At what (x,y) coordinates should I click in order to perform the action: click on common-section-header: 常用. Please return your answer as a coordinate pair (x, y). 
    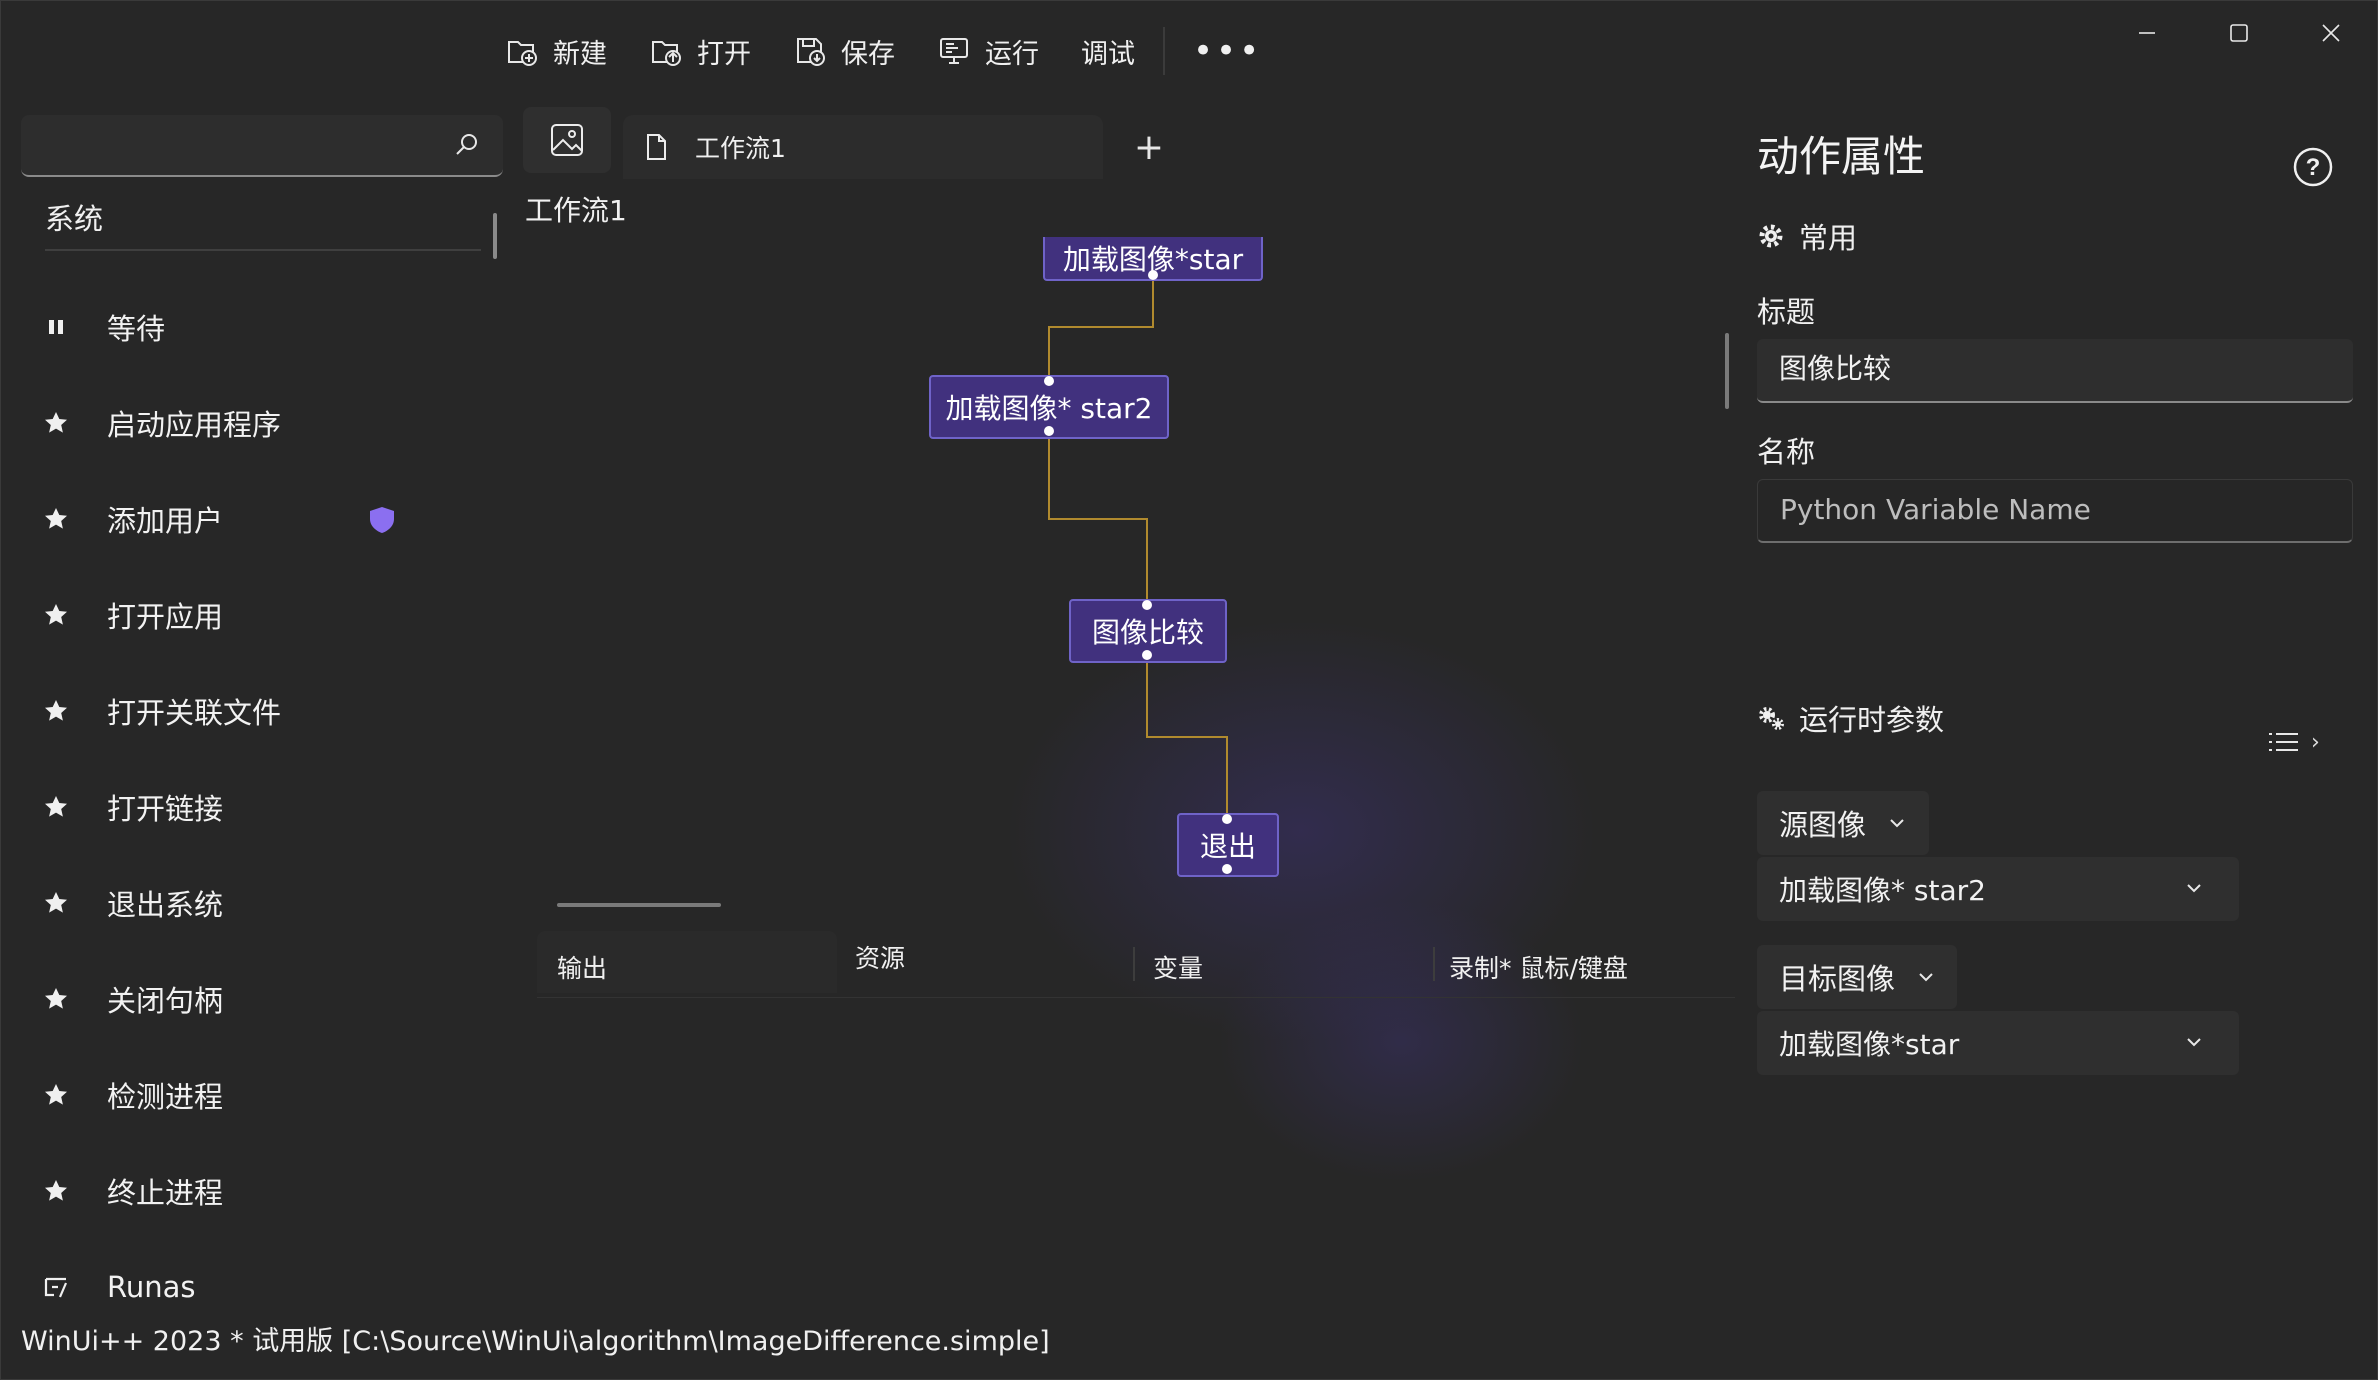
    Looking at the image, I should click on (1807, 236).